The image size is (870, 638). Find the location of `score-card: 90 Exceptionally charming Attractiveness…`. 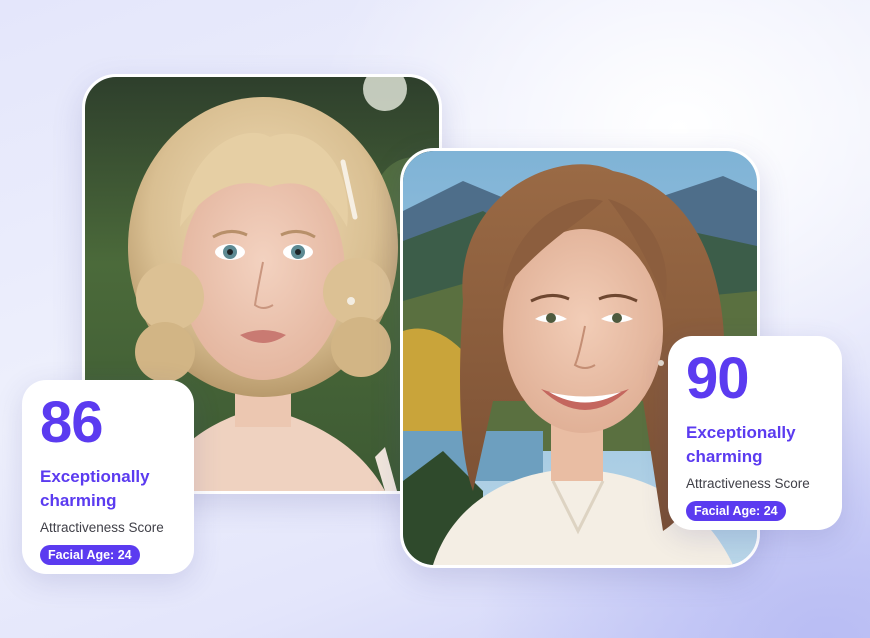

score-card: 90 Exceptionally charming Attractiveness… is located at coordinates (755, 433).